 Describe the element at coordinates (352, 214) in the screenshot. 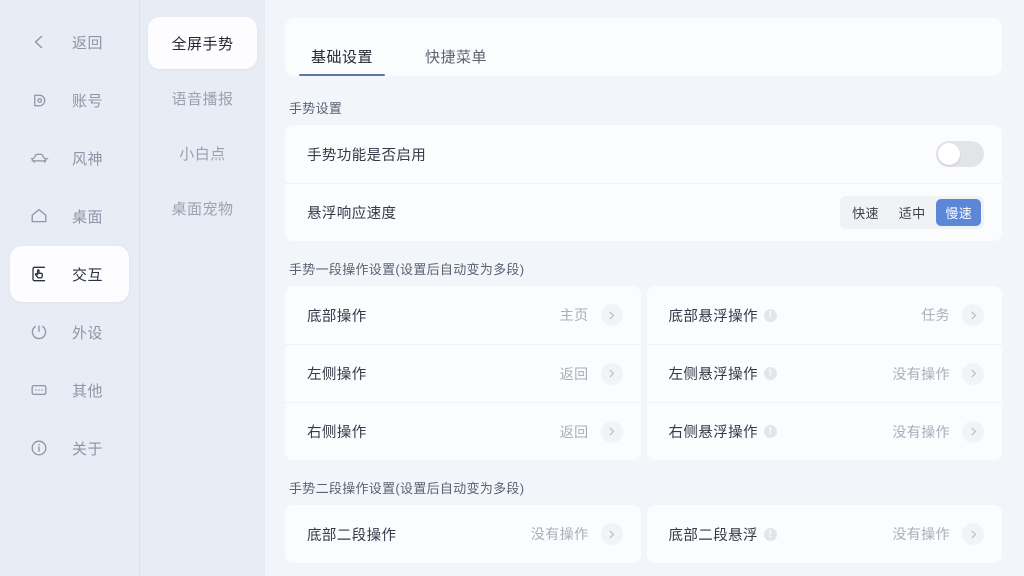

I see `row-label: 悬浮响应速度` at that location.